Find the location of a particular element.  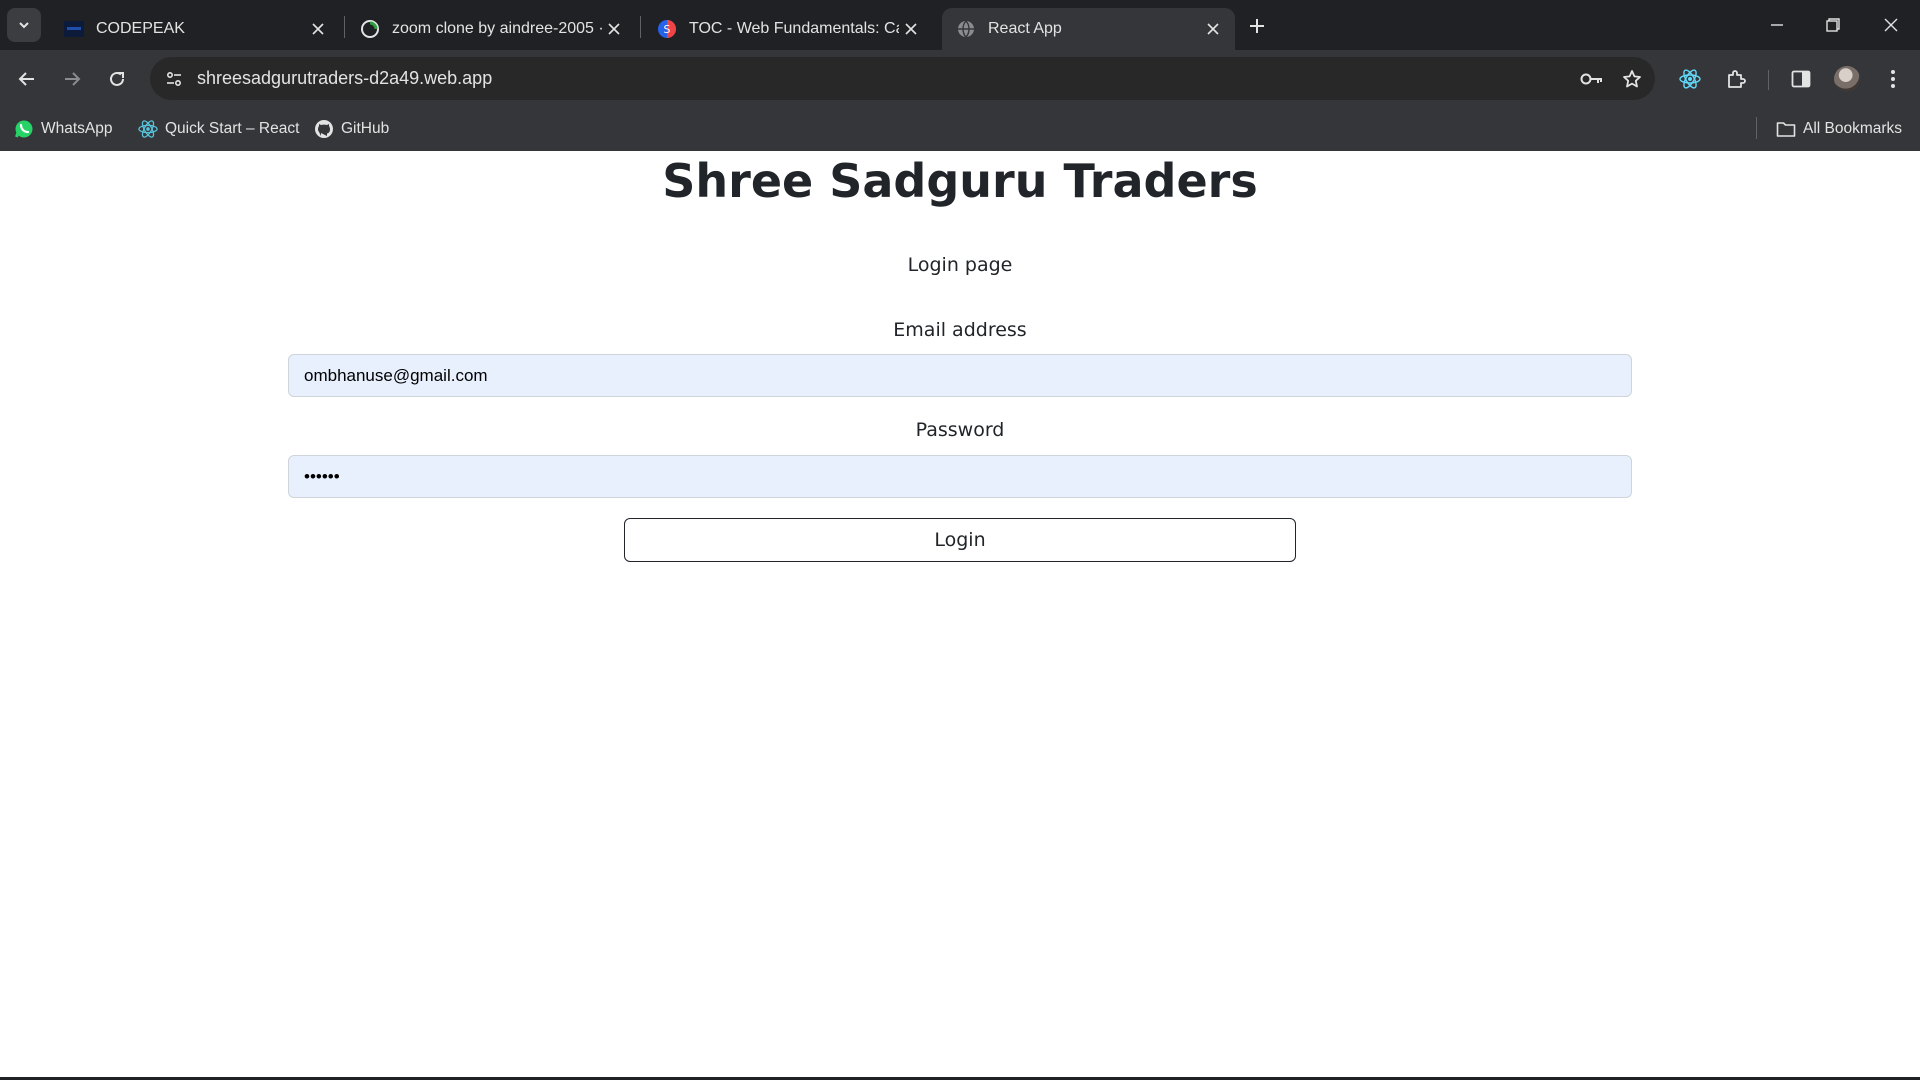

all-bookmarks-button: All Bookmarks is located at coordinates (1839, 129).